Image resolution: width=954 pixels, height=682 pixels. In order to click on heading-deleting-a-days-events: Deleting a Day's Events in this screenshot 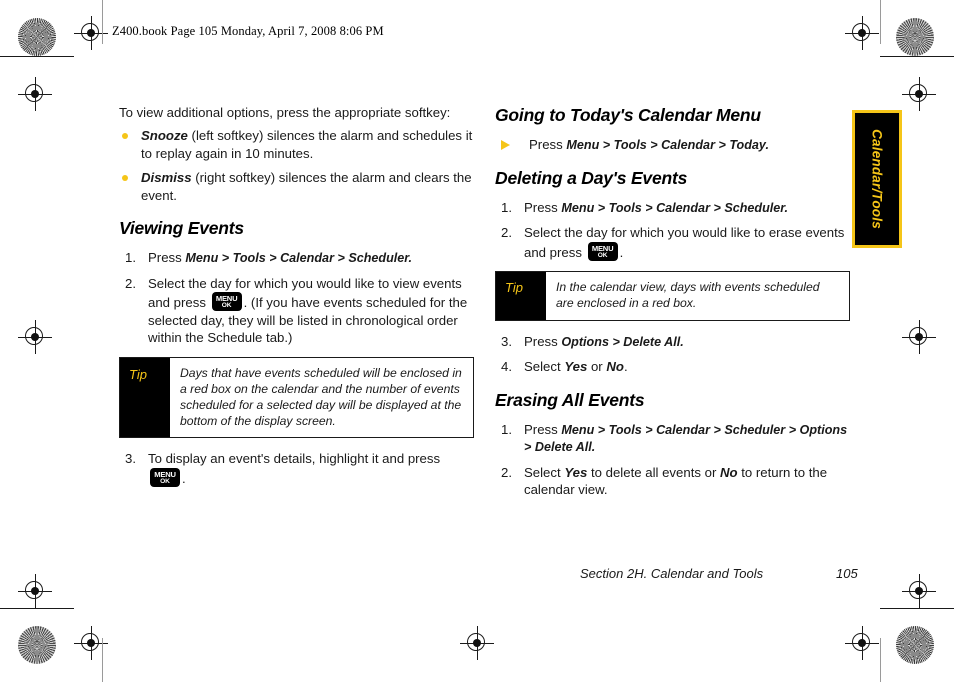, I will do `click(591, 177)`.